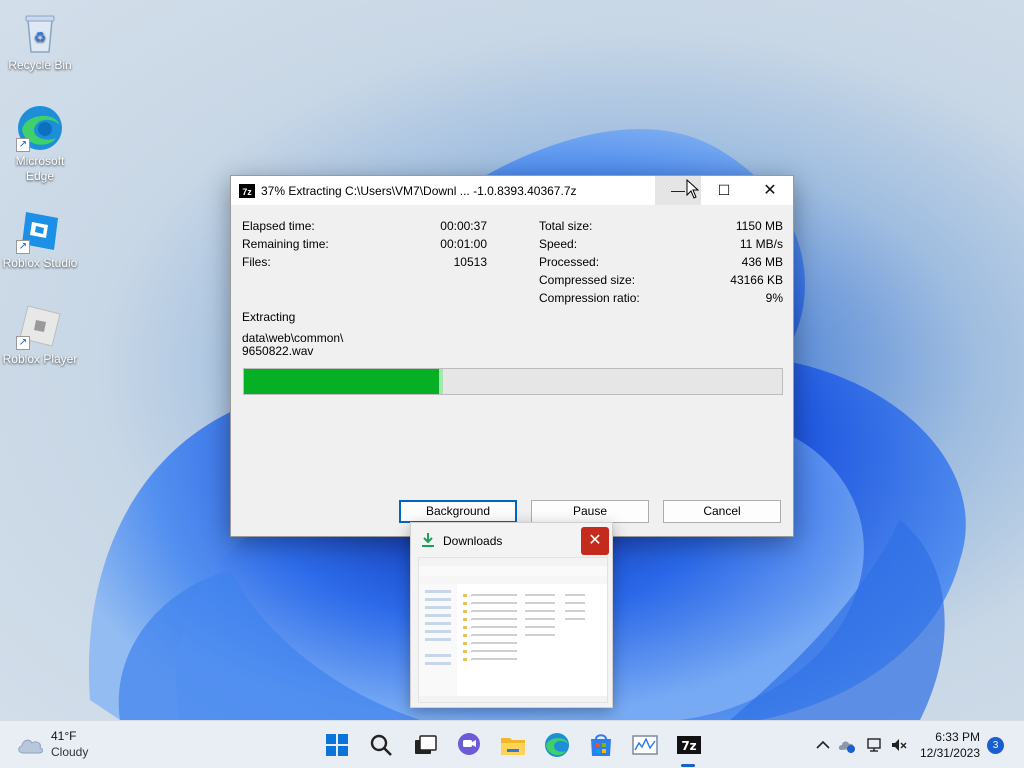 This screenshot has height=768, width=1024. Describe the element at coordinates (381, 745) in the screenshot. I see `search-icon` at that location.